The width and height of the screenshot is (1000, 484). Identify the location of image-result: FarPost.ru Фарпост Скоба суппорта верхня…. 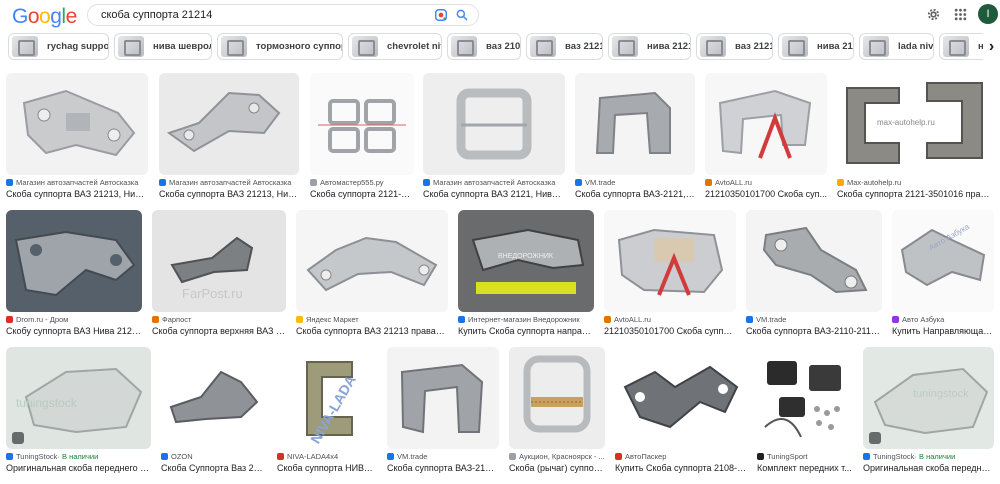
(219, 274).